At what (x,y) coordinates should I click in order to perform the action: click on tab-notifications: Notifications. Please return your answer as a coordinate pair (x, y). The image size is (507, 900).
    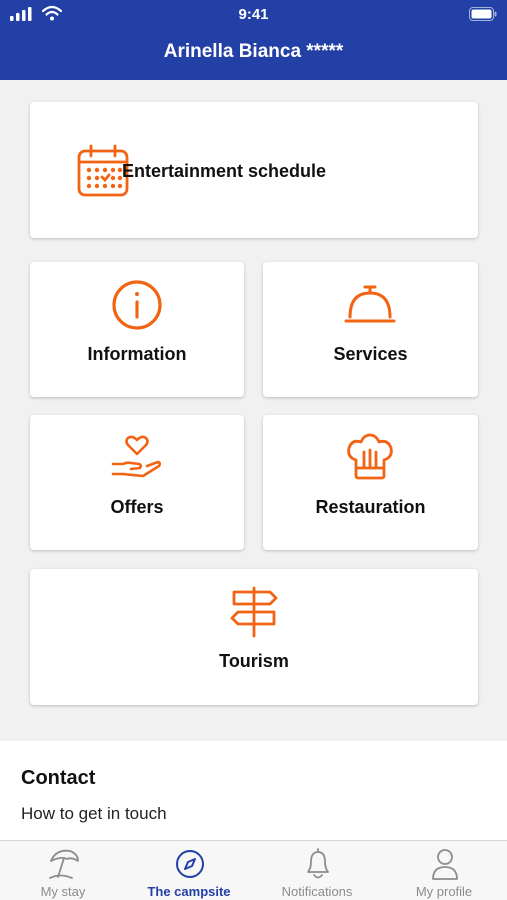
    Looking at the image, I should click on (317, 870).